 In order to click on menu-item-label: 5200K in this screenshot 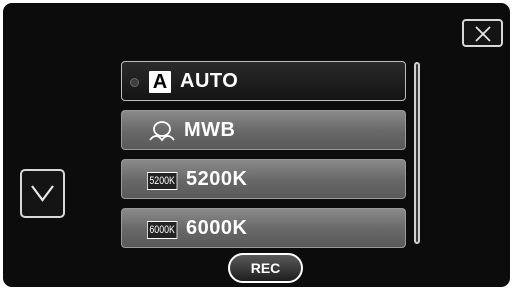, I will do `click(217, 179)`.